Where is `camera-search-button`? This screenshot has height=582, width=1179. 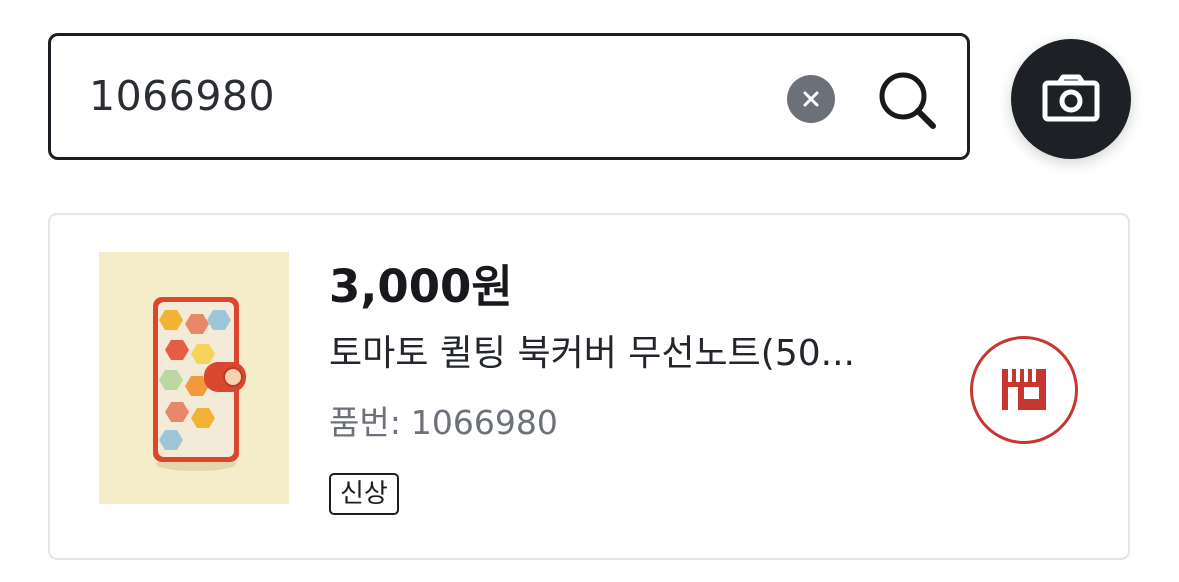 camera-search-button is located at coordinates (1071, 99).